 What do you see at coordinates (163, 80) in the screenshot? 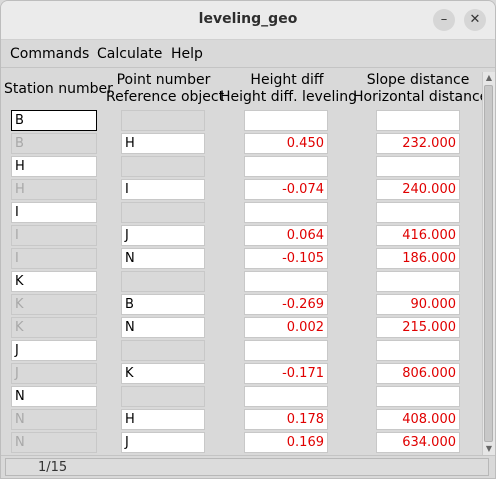
I see `header-point-number: Point number` at bounding box center [163, 80].